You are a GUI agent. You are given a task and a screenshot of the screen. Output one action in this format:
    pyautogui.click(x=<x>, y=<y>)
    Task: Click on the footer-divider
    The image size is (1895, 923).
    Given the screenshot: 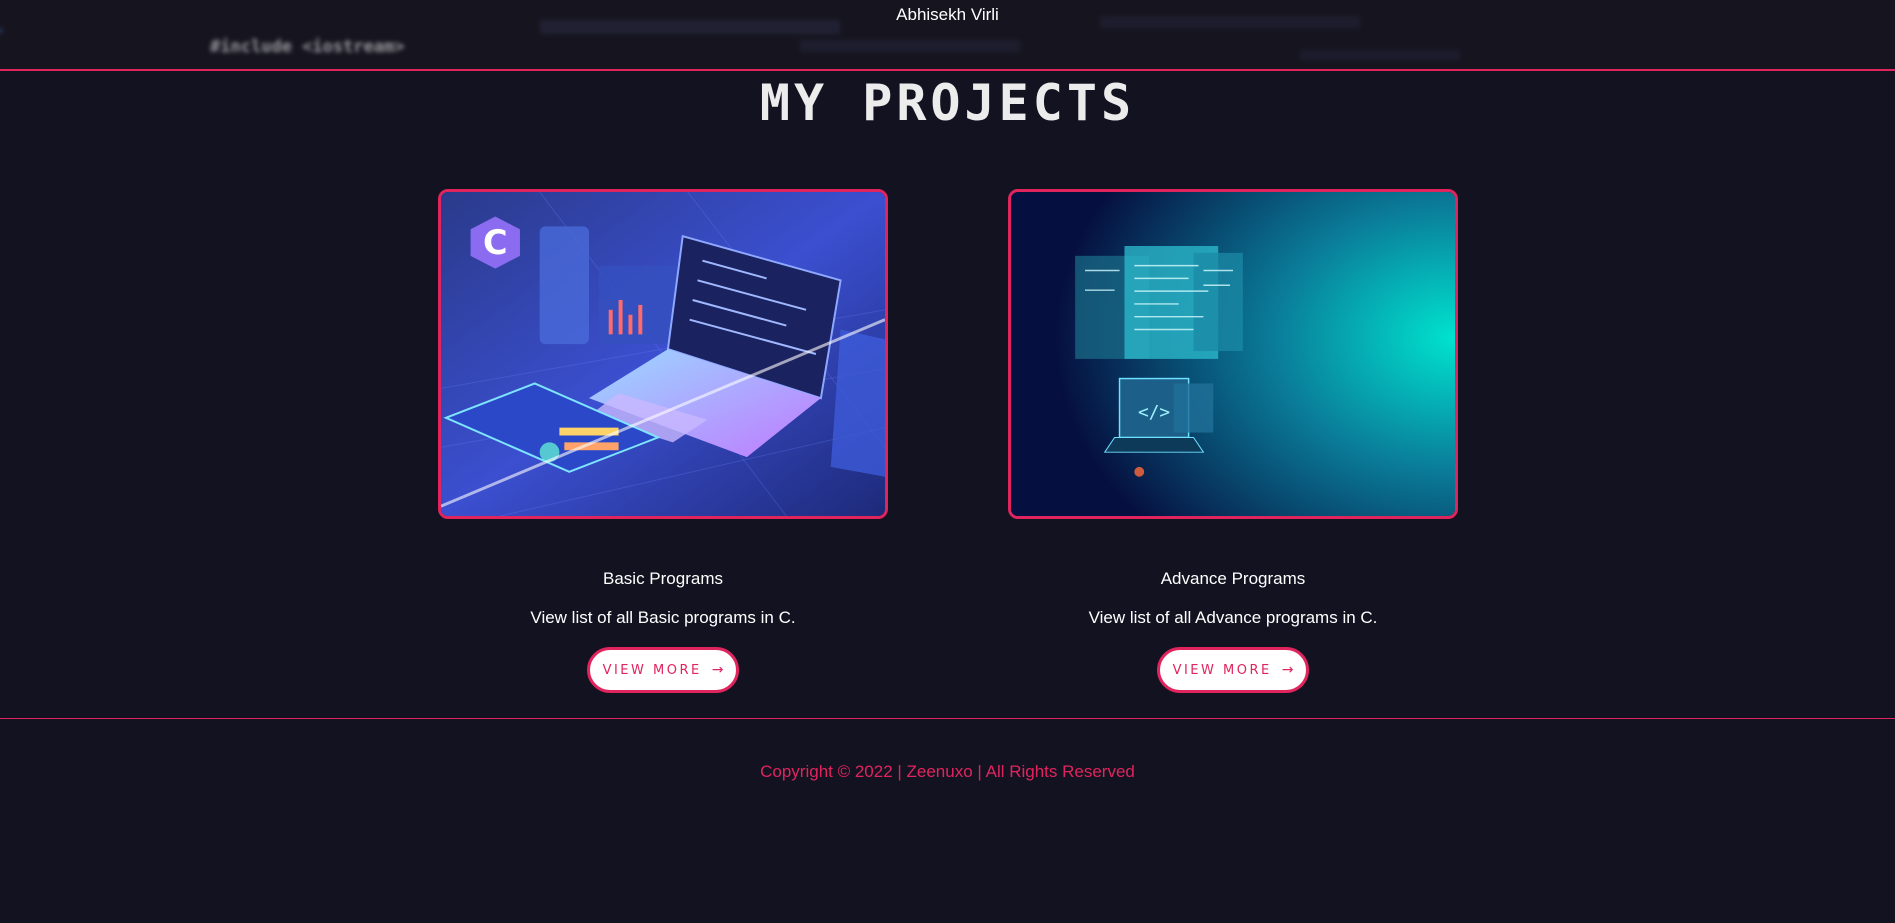 What is the action you would take?
    pyautogui.click(x=947, y=718)
    